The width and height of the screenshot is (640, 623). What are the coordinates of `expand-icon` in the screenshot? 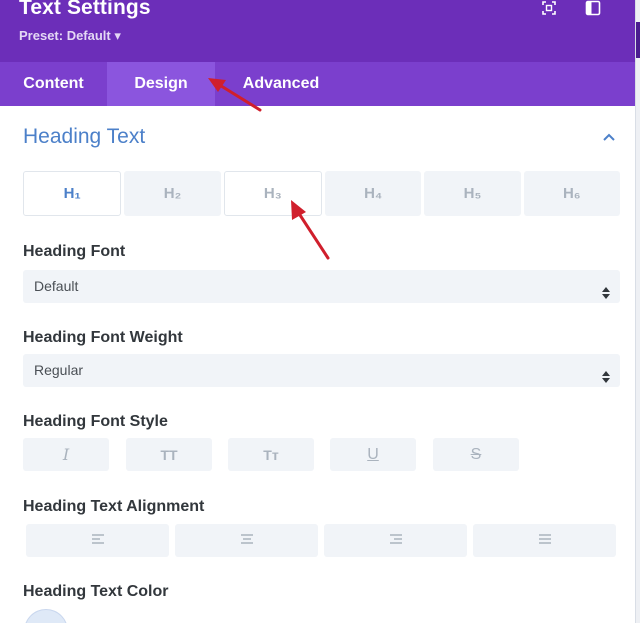 It's located at (549, 8).